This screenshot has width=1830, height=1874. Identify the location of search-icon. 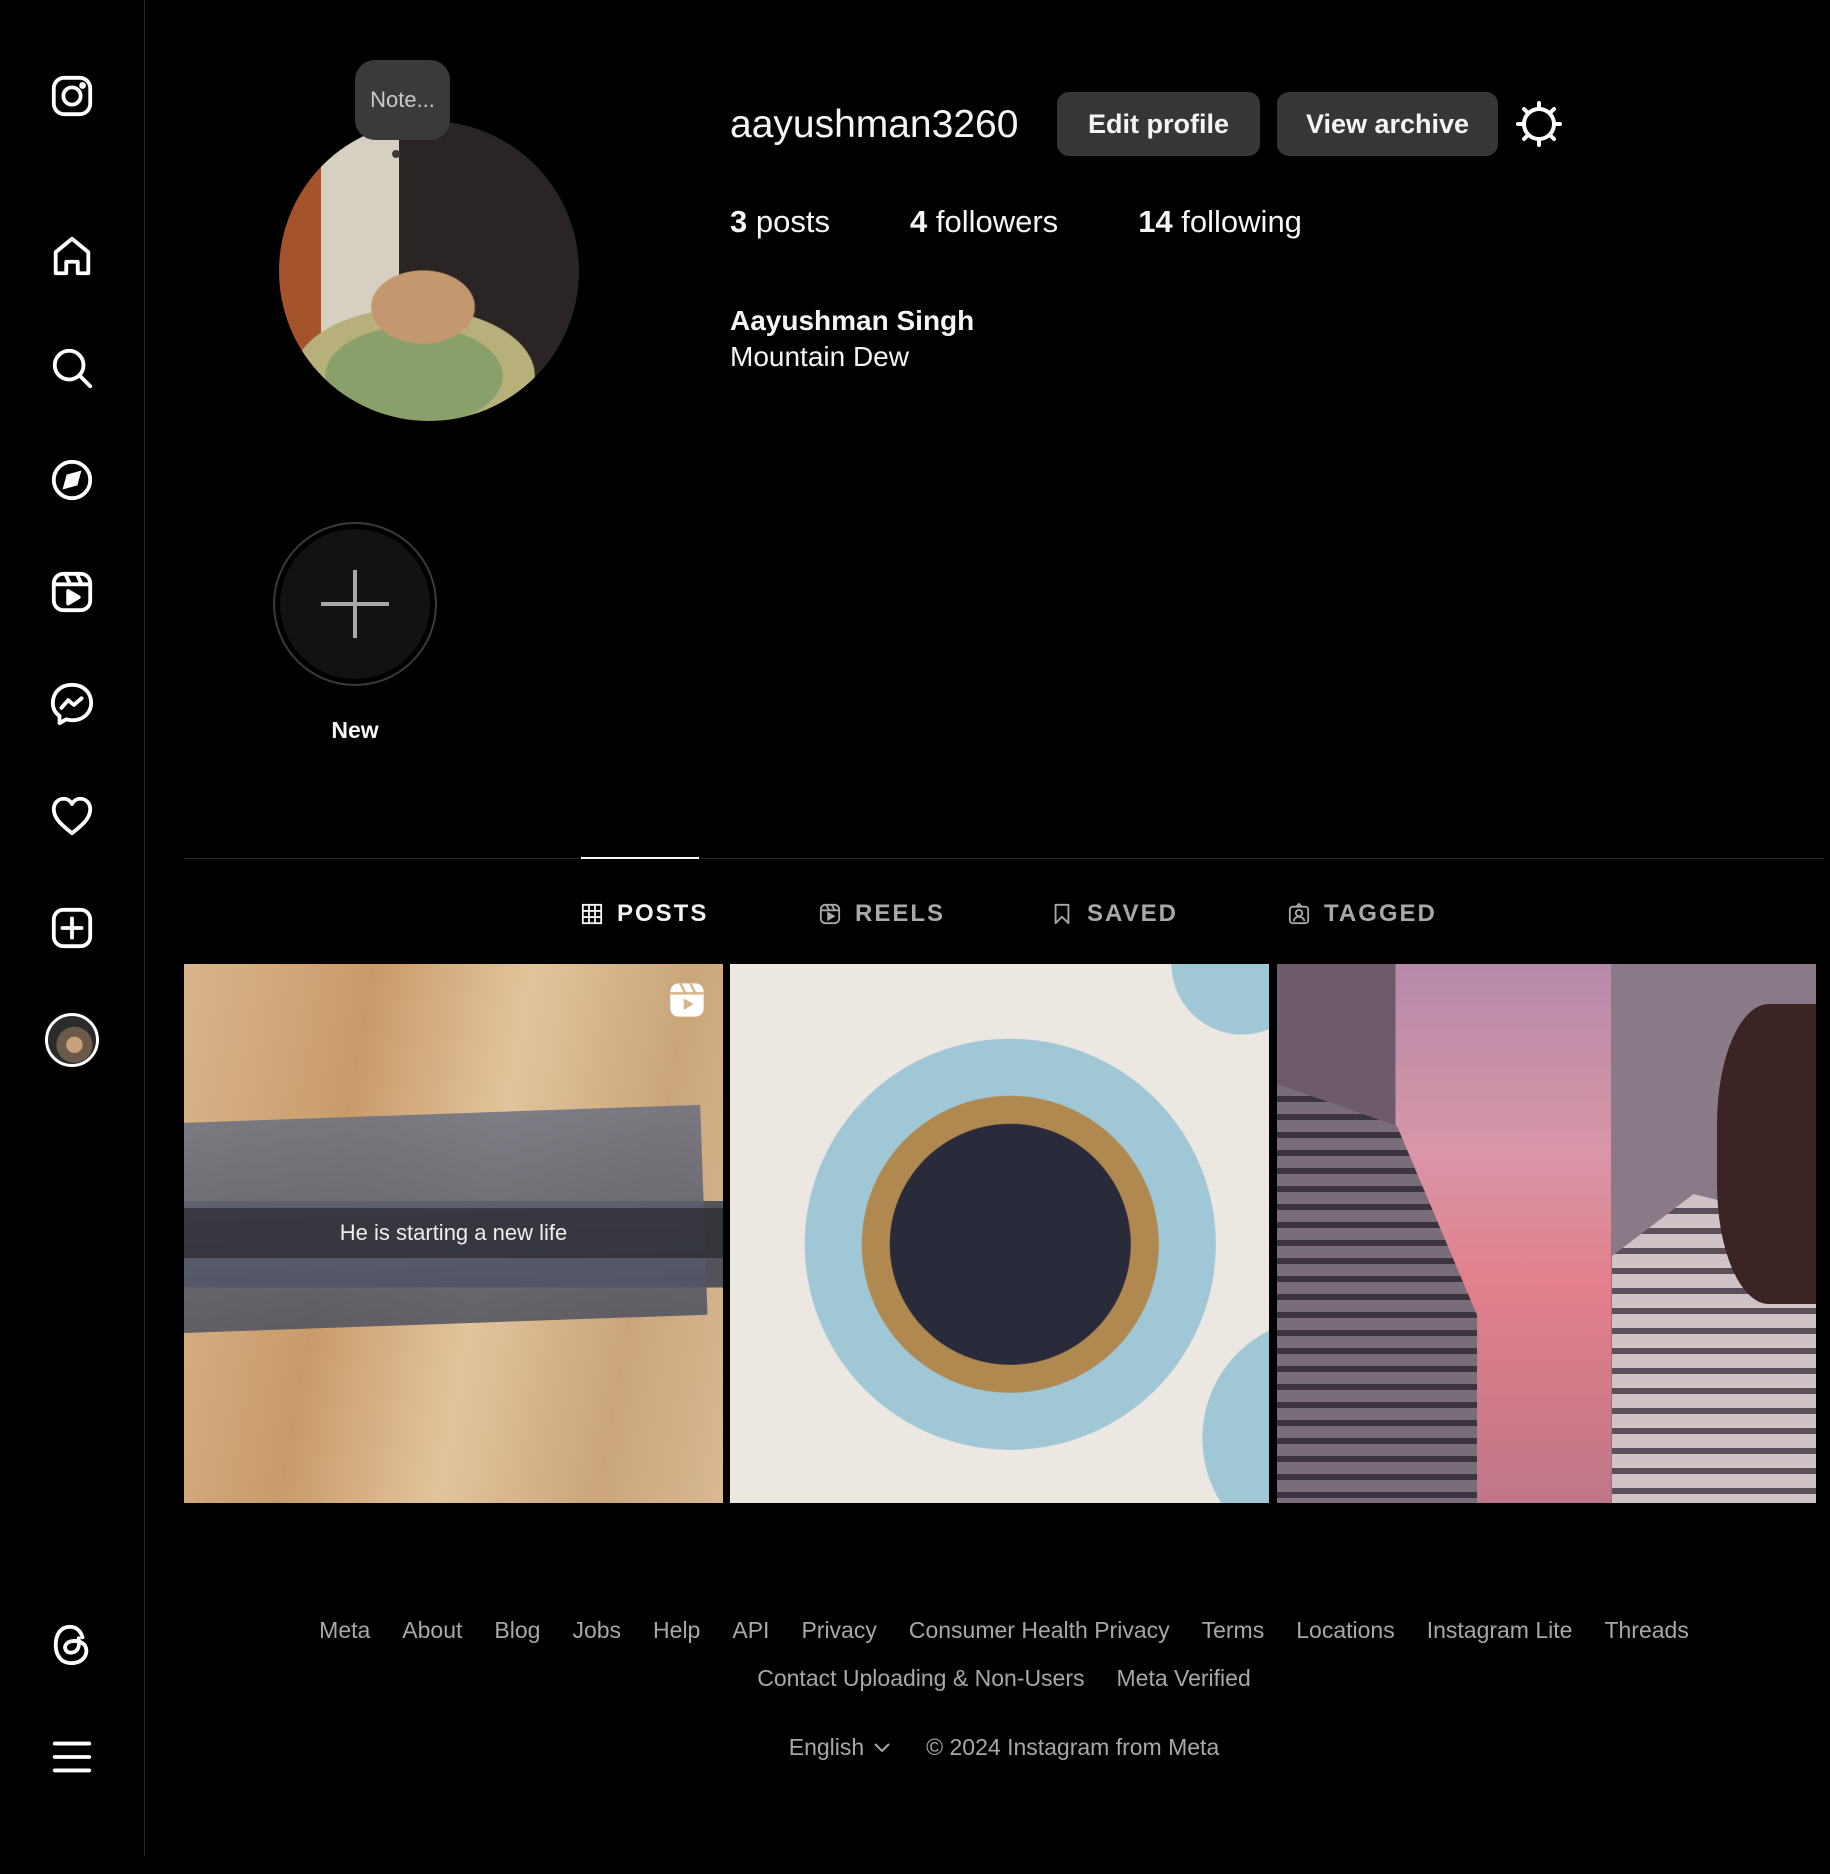
(72, 368).